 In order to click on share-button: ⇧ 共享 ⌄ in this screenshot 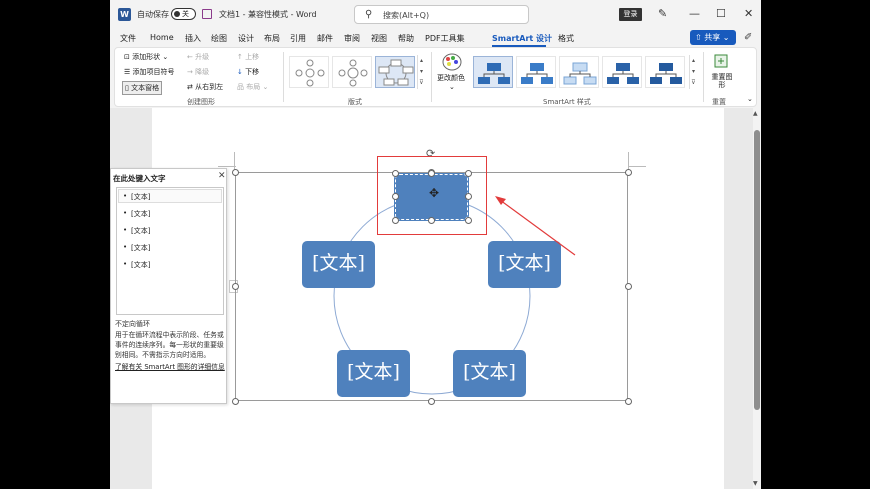, I will do `click(713, 37)`.